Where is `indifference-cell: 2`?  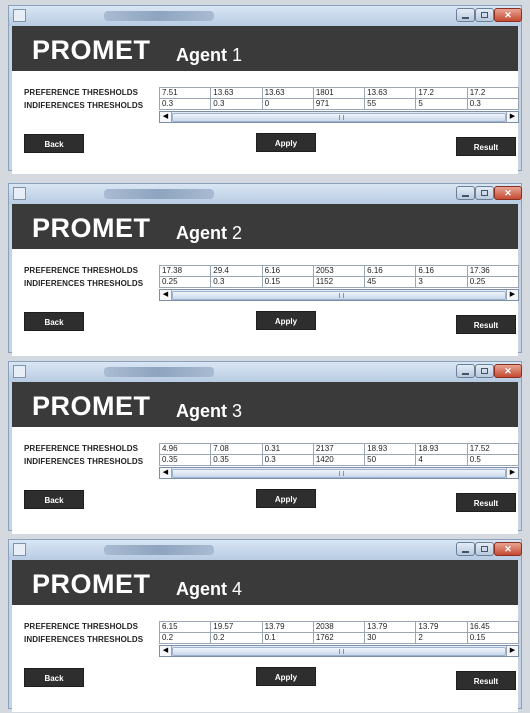
indifference-cell: 2 is located at coordinates (442, 638).